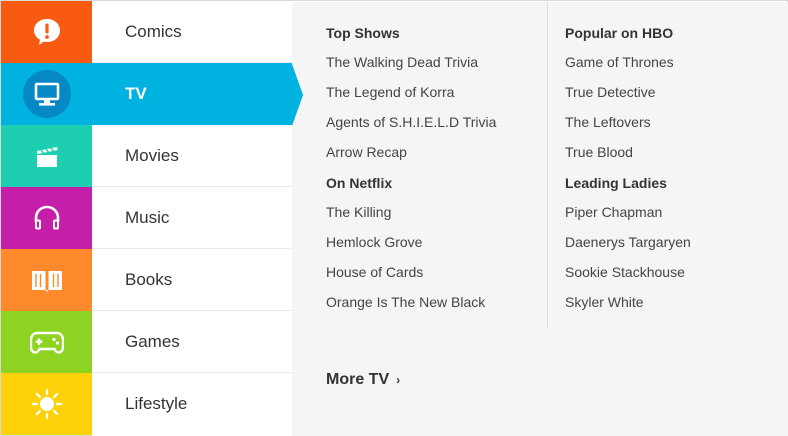 The width and height of the screenshot is (788, 436). What do you see at coordinates (358, 379) in the screenshot?
I see `more-label: More TV` at bounding box center [358, 379].